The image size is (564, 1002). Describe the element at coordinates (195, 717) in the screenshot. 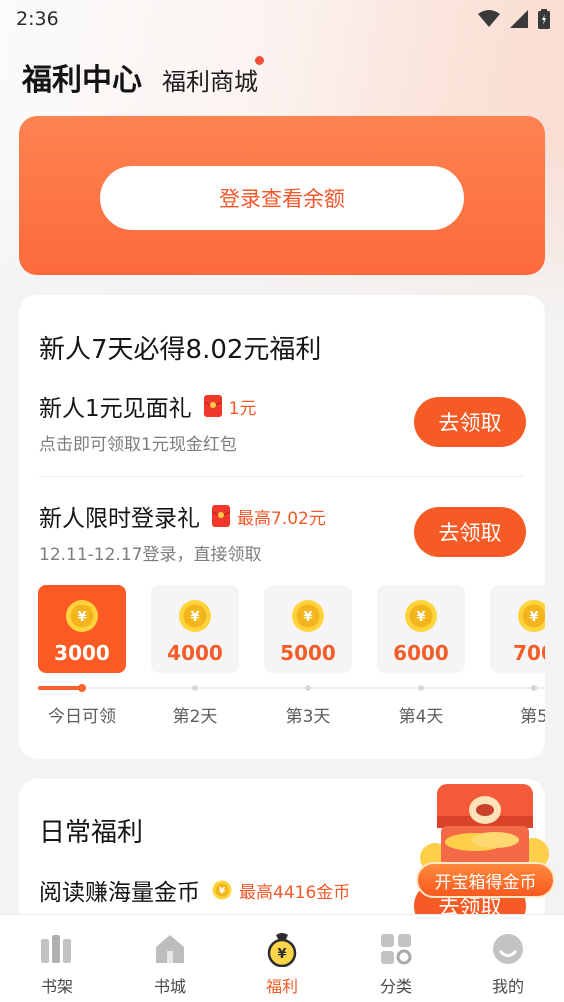

I see `day-label: 第2天` at that location.